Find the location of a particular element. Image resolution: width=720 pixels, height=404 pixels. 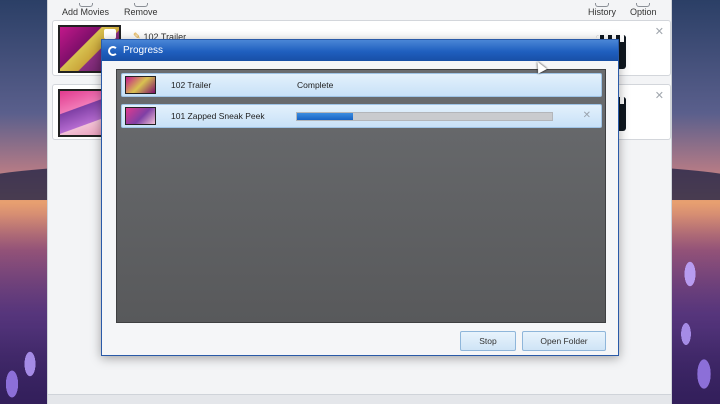

progress-fill is located at coordinates (325, 116).